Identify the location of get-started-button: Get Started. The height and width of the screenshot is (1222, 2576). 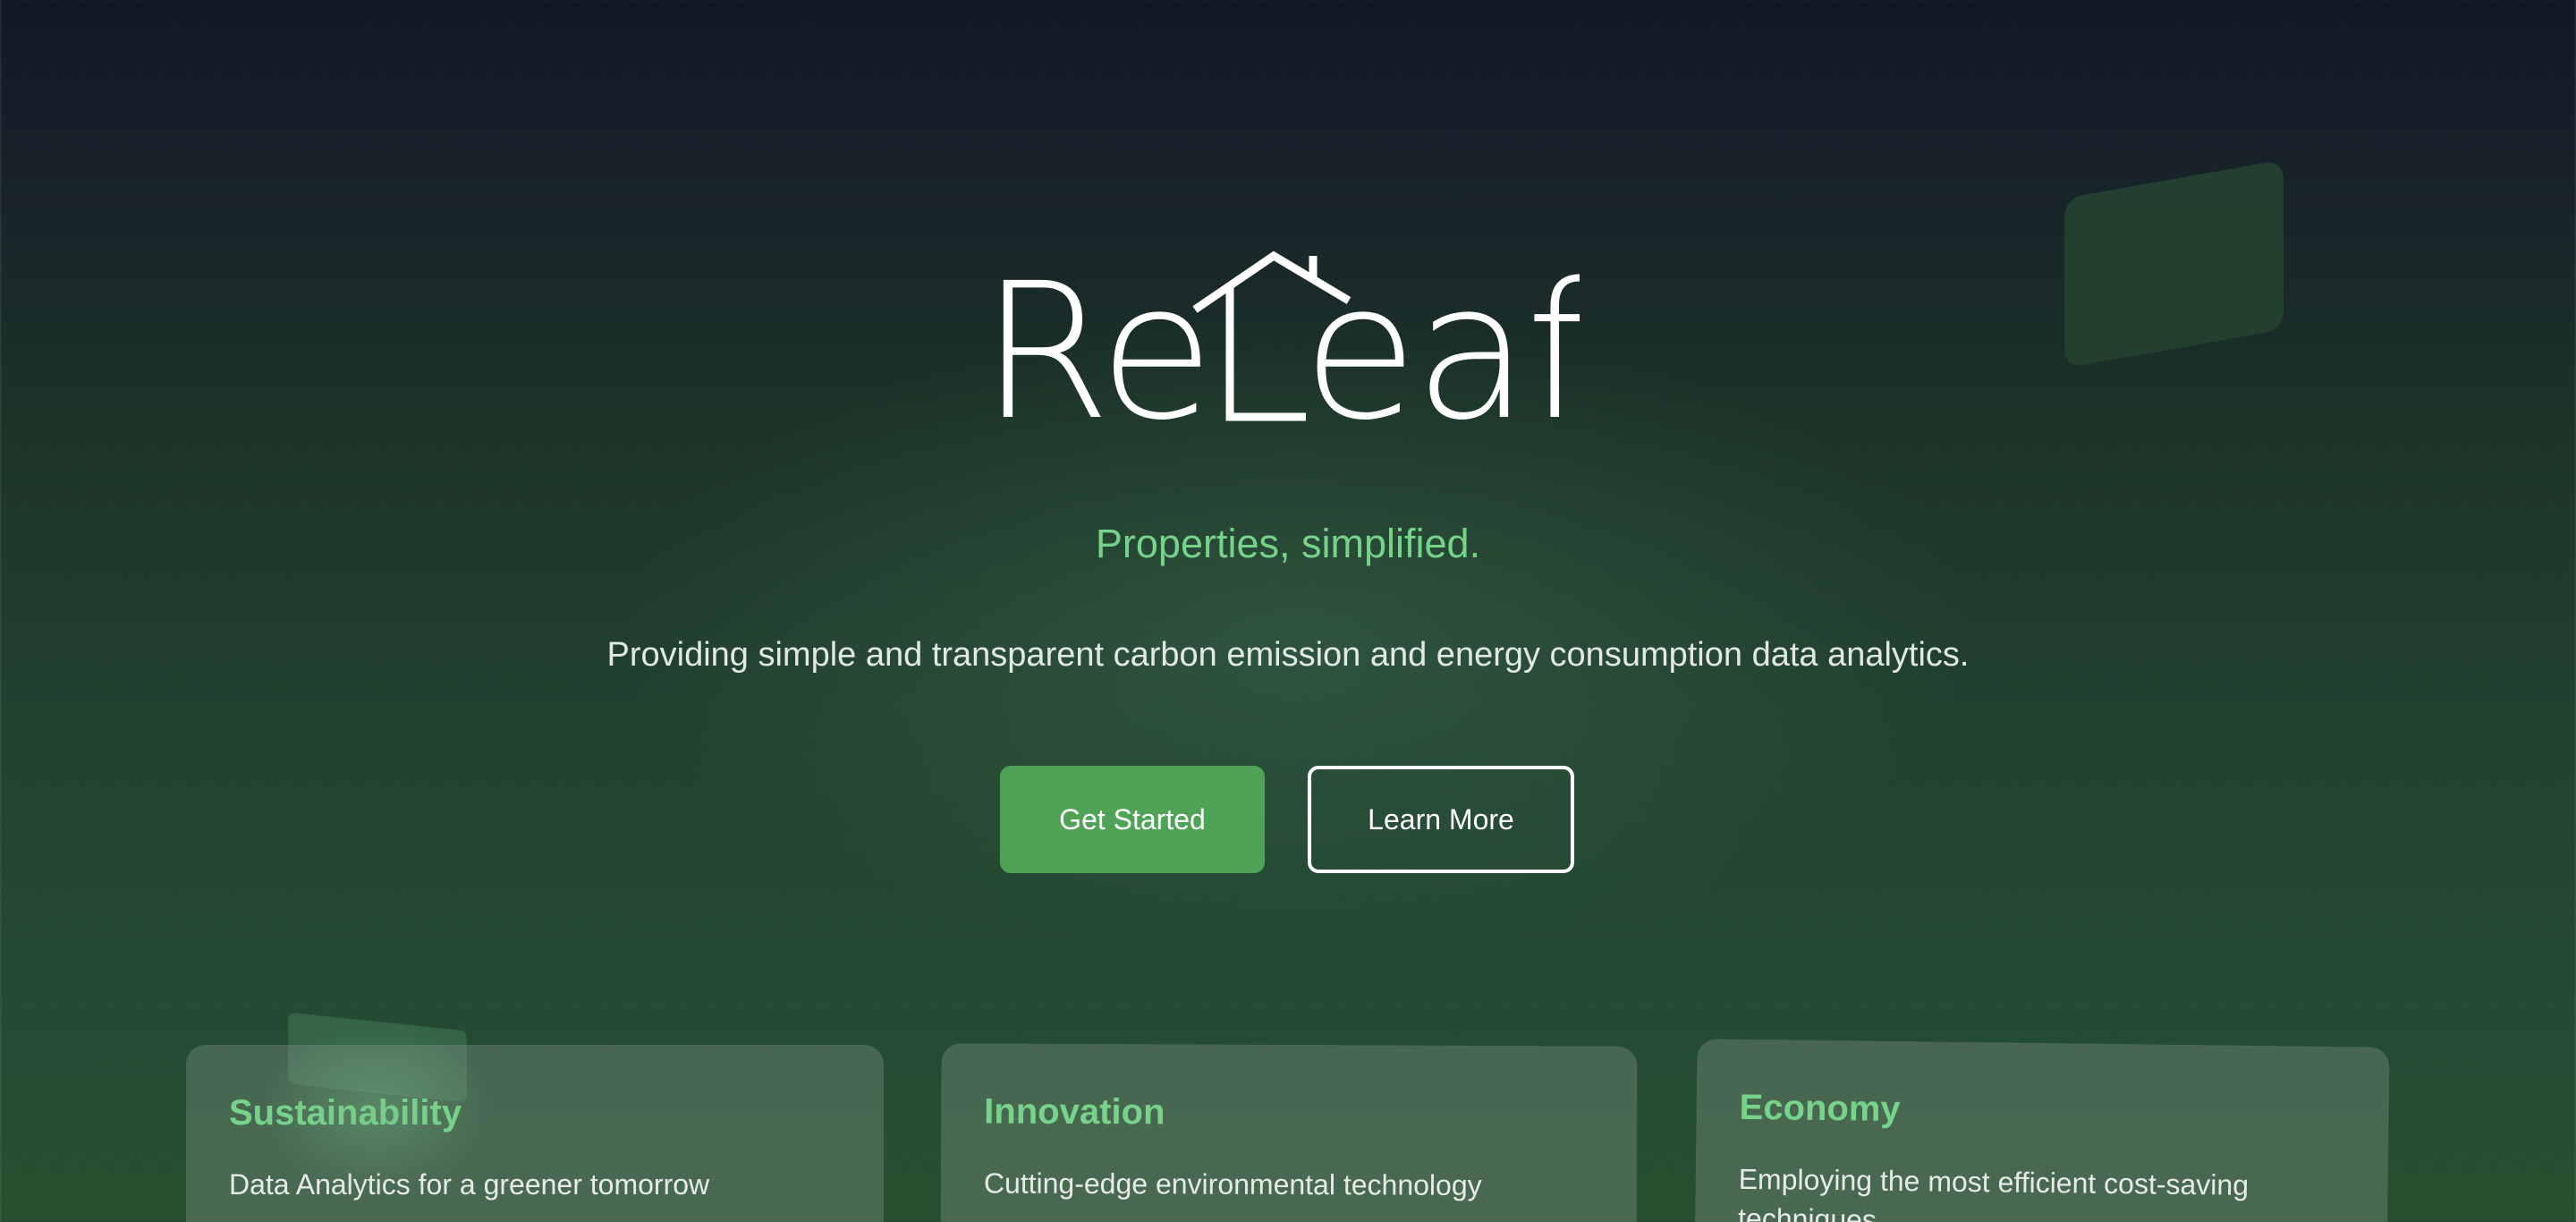
(1132, 819).